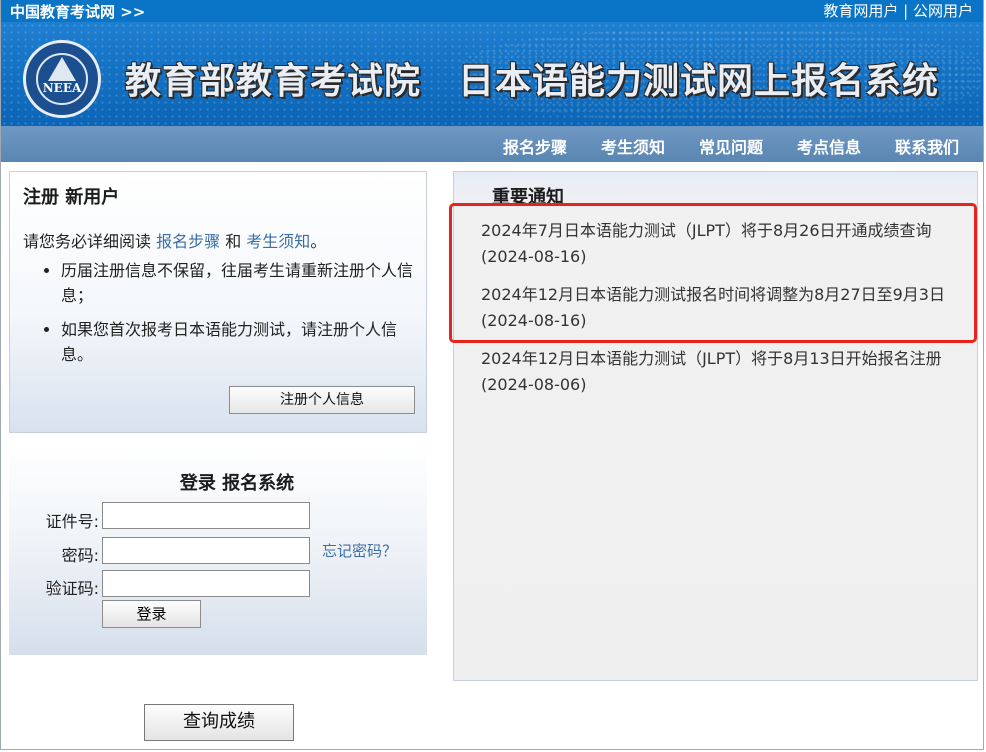 This screenshot has height=752, width=986. Describe the element at coordinates (237, 342) in the screenshot. I see `list-item: 如果您首次报考日本语能力测试，请注册个人信息。` at that location.